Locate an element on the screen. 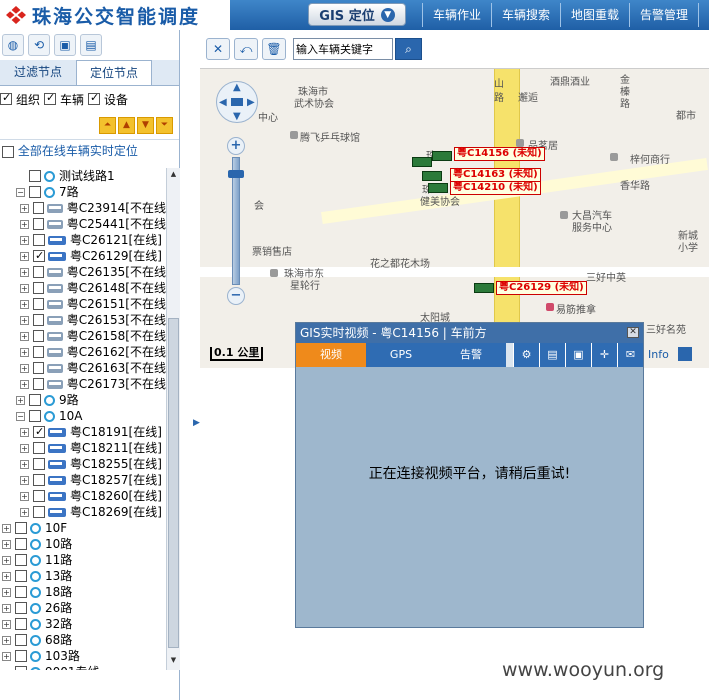  tree-row: + 粤C26173[不在线 is located at coordinates (83, 384).